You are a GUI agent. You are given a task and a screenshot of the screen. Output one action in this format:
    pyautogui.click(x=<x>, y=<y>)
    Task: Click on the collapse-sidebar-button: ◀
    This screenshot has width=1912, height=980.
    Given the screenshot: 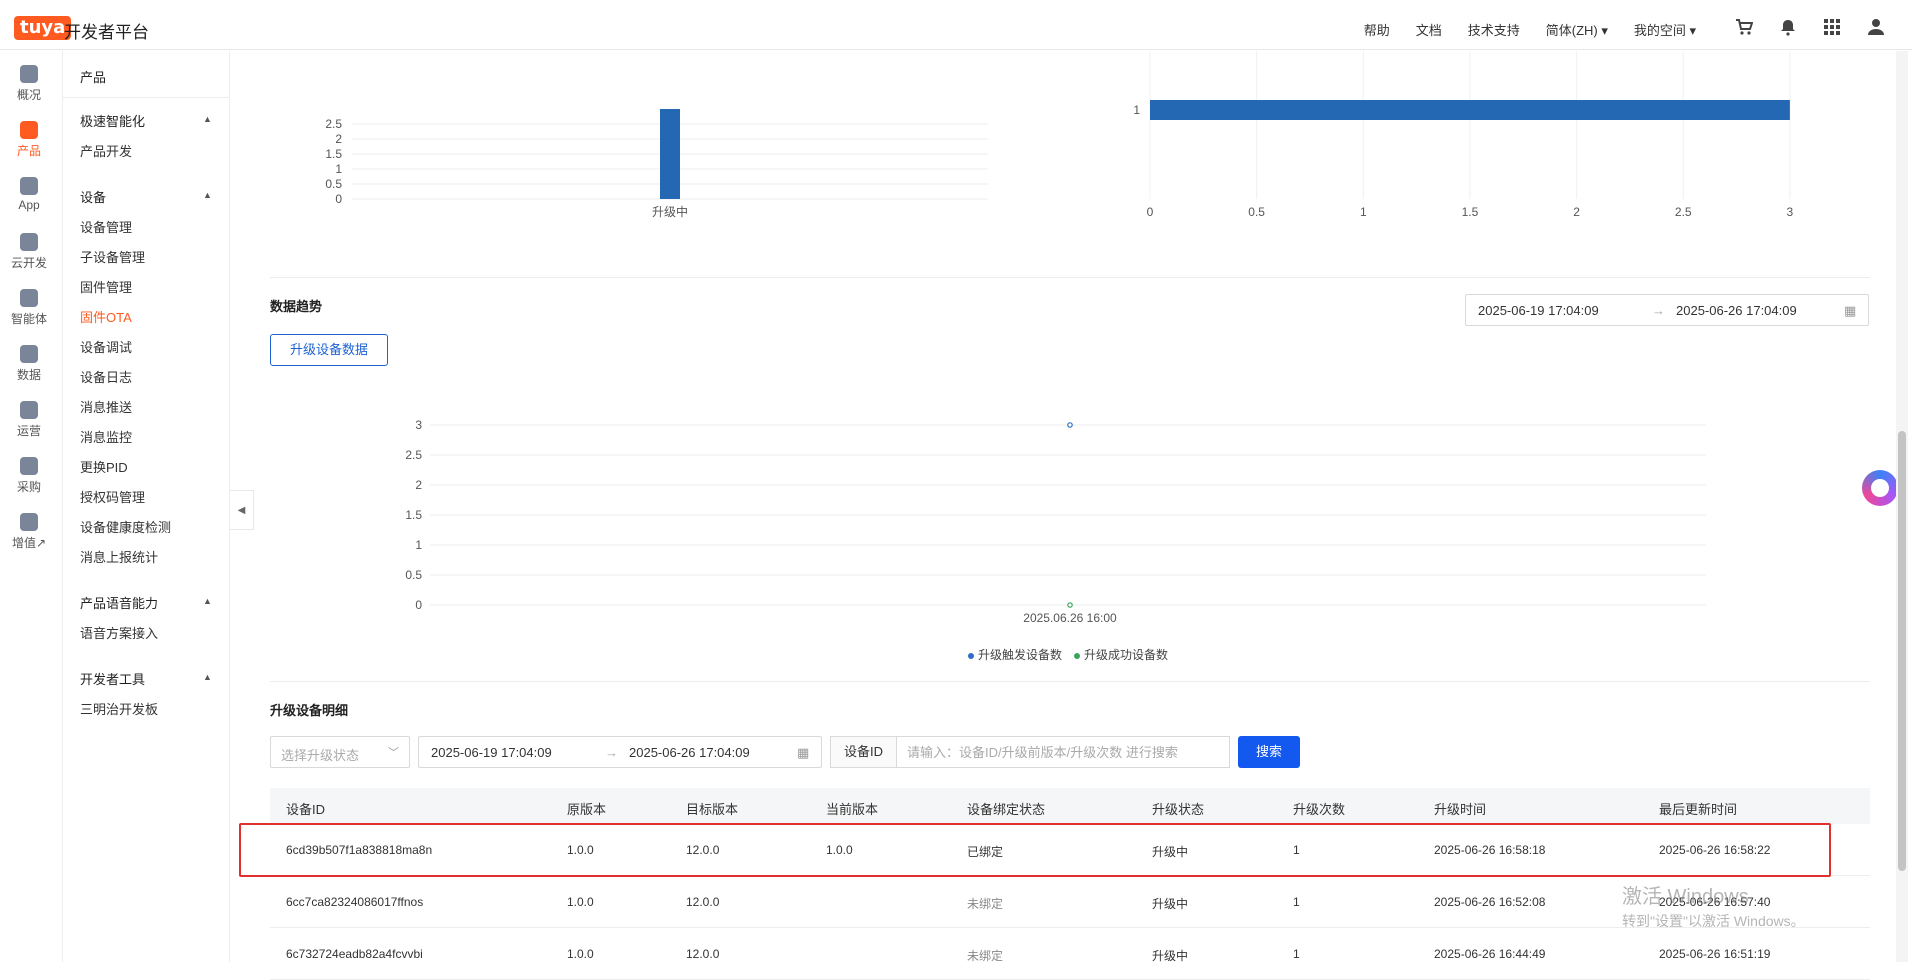 What is the action you would take?
    pyautogui.click(x=242, y=510)
    